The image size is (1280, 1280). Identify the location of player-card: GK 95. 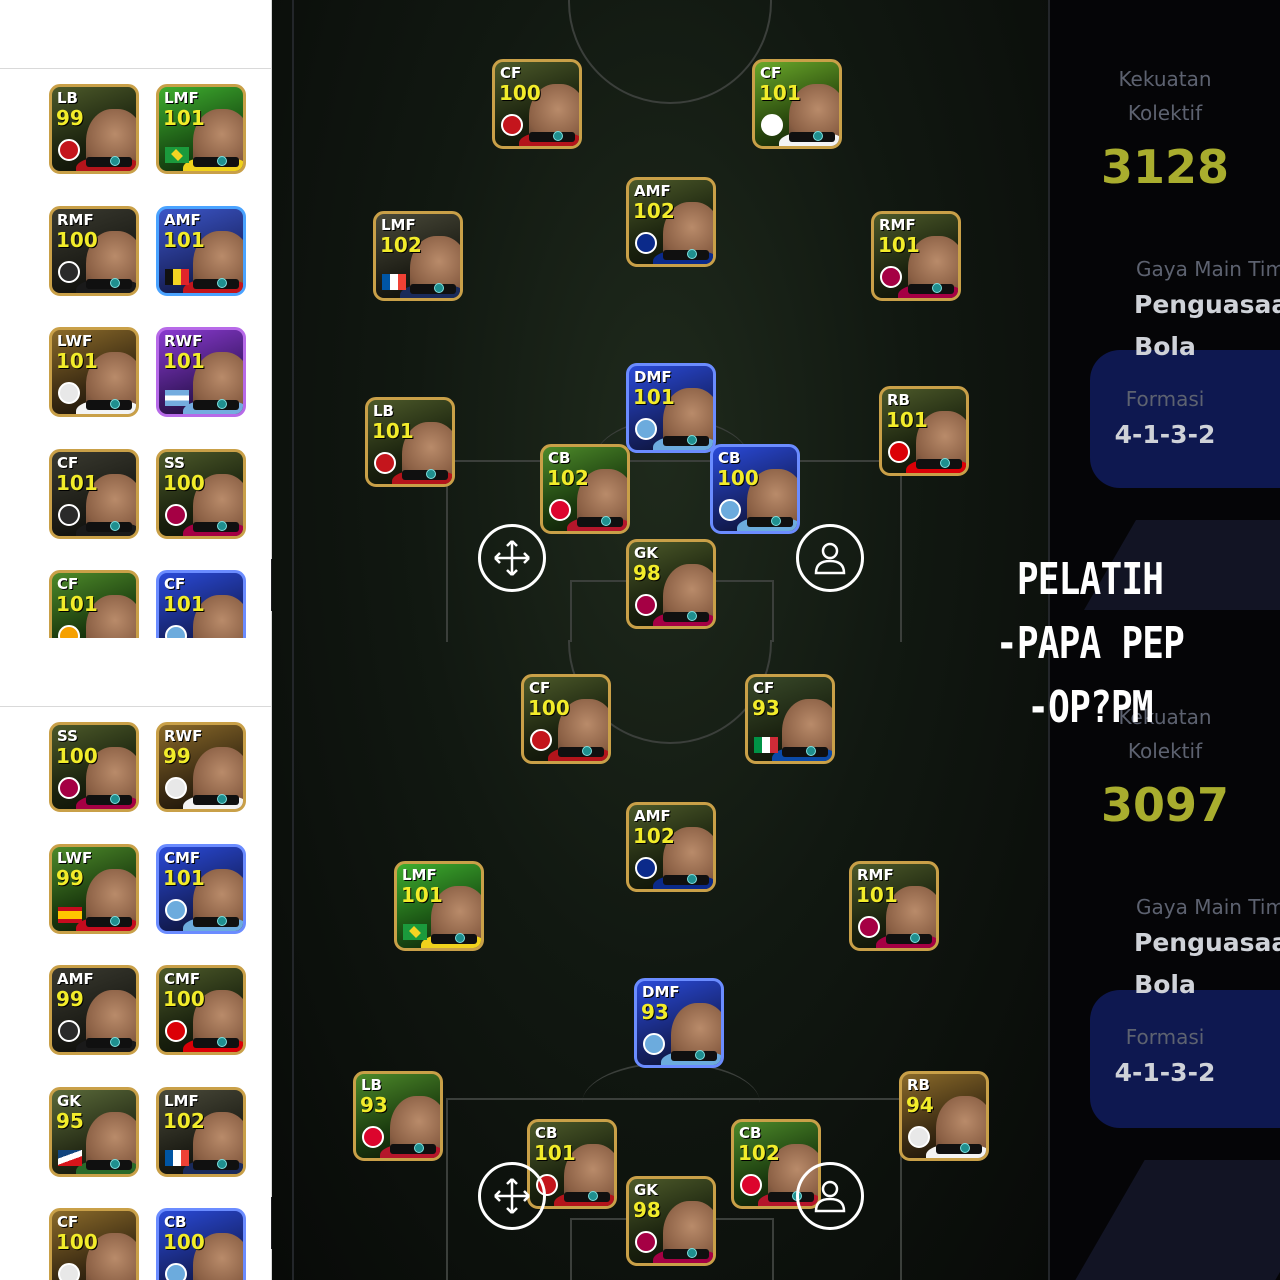
(94, 1131).